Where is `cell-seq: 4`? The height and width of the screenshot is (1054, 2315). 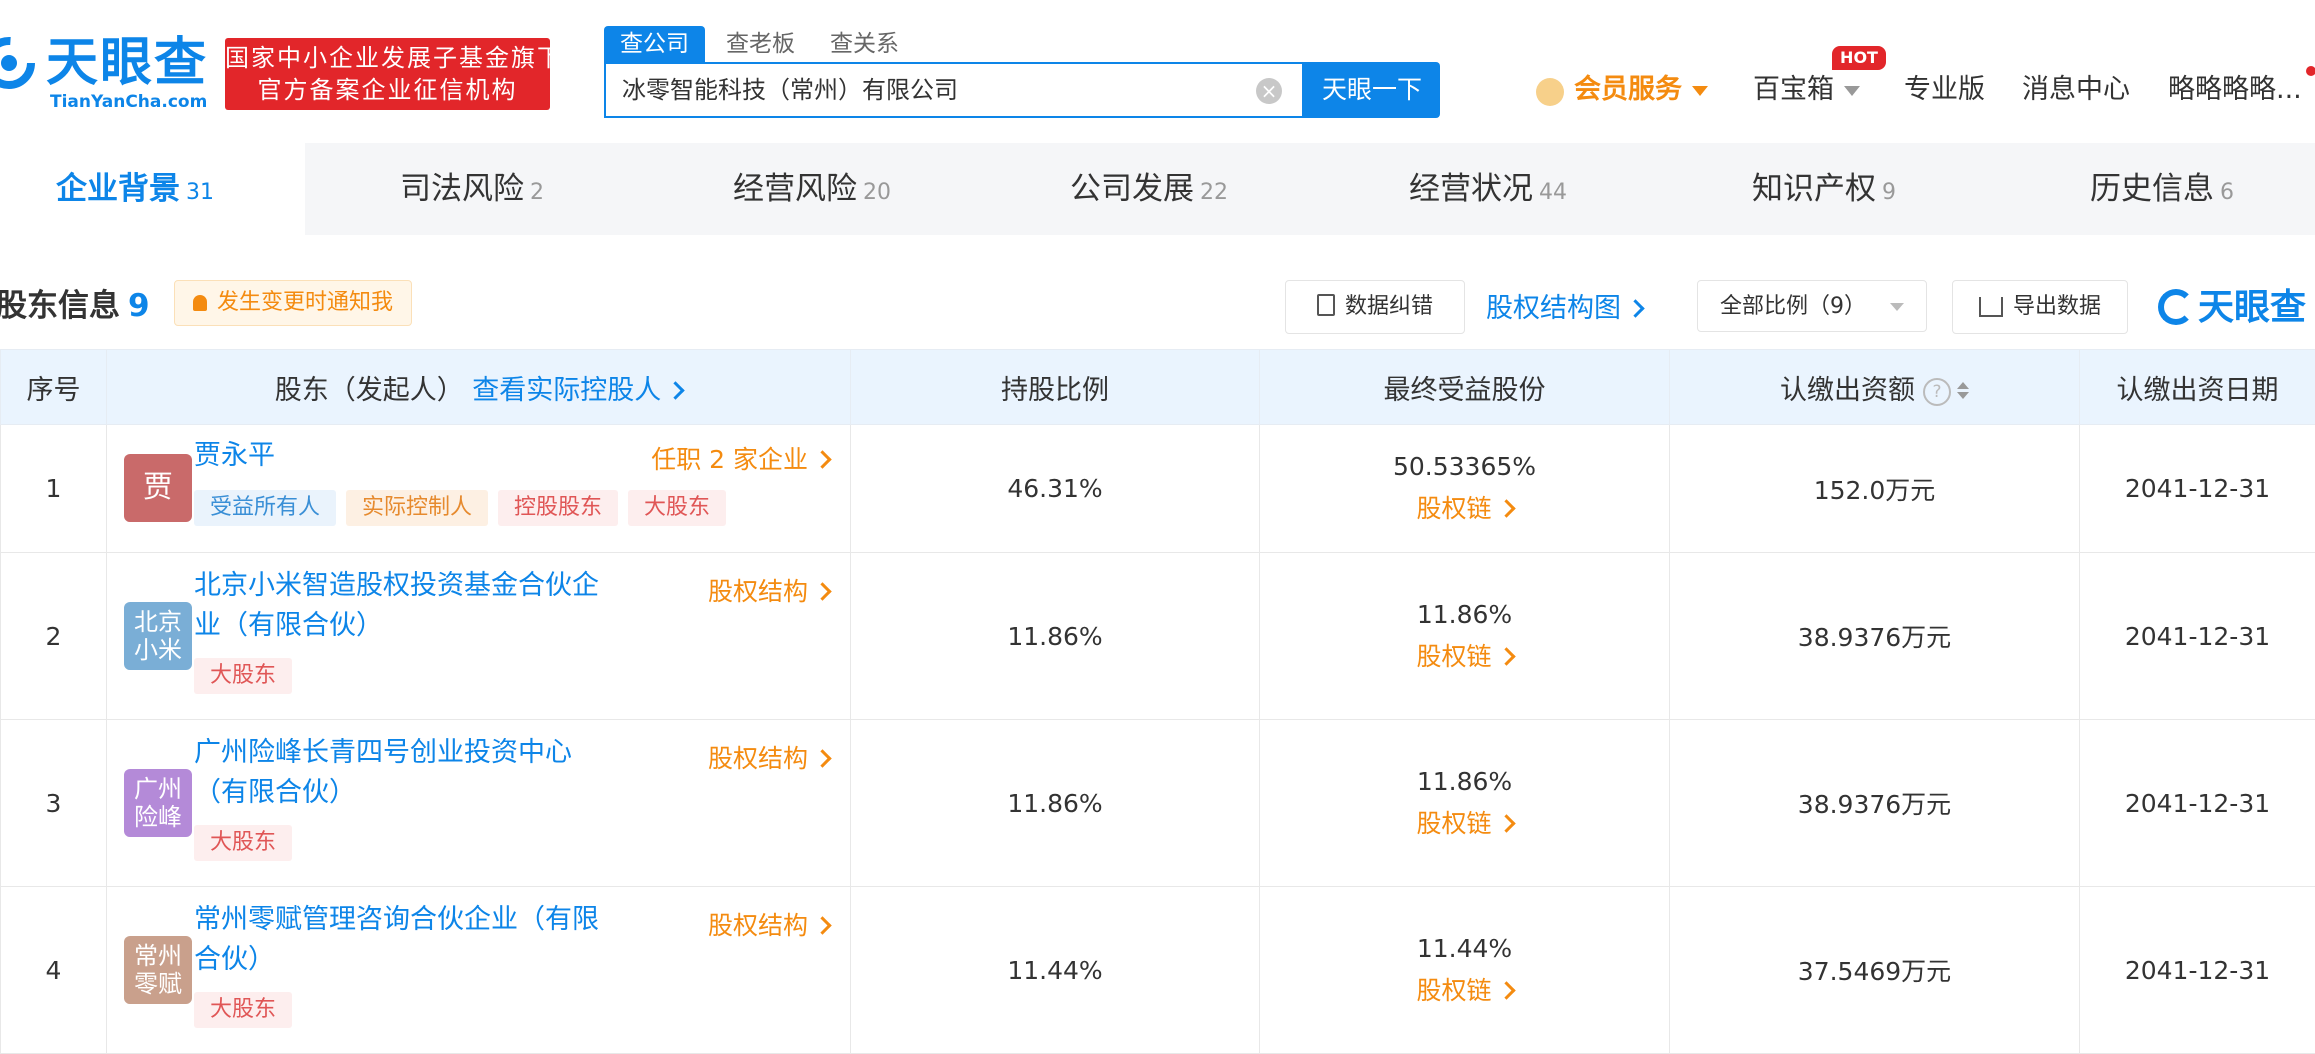 cell-seq: 4 is located at coordinates (54, 970).